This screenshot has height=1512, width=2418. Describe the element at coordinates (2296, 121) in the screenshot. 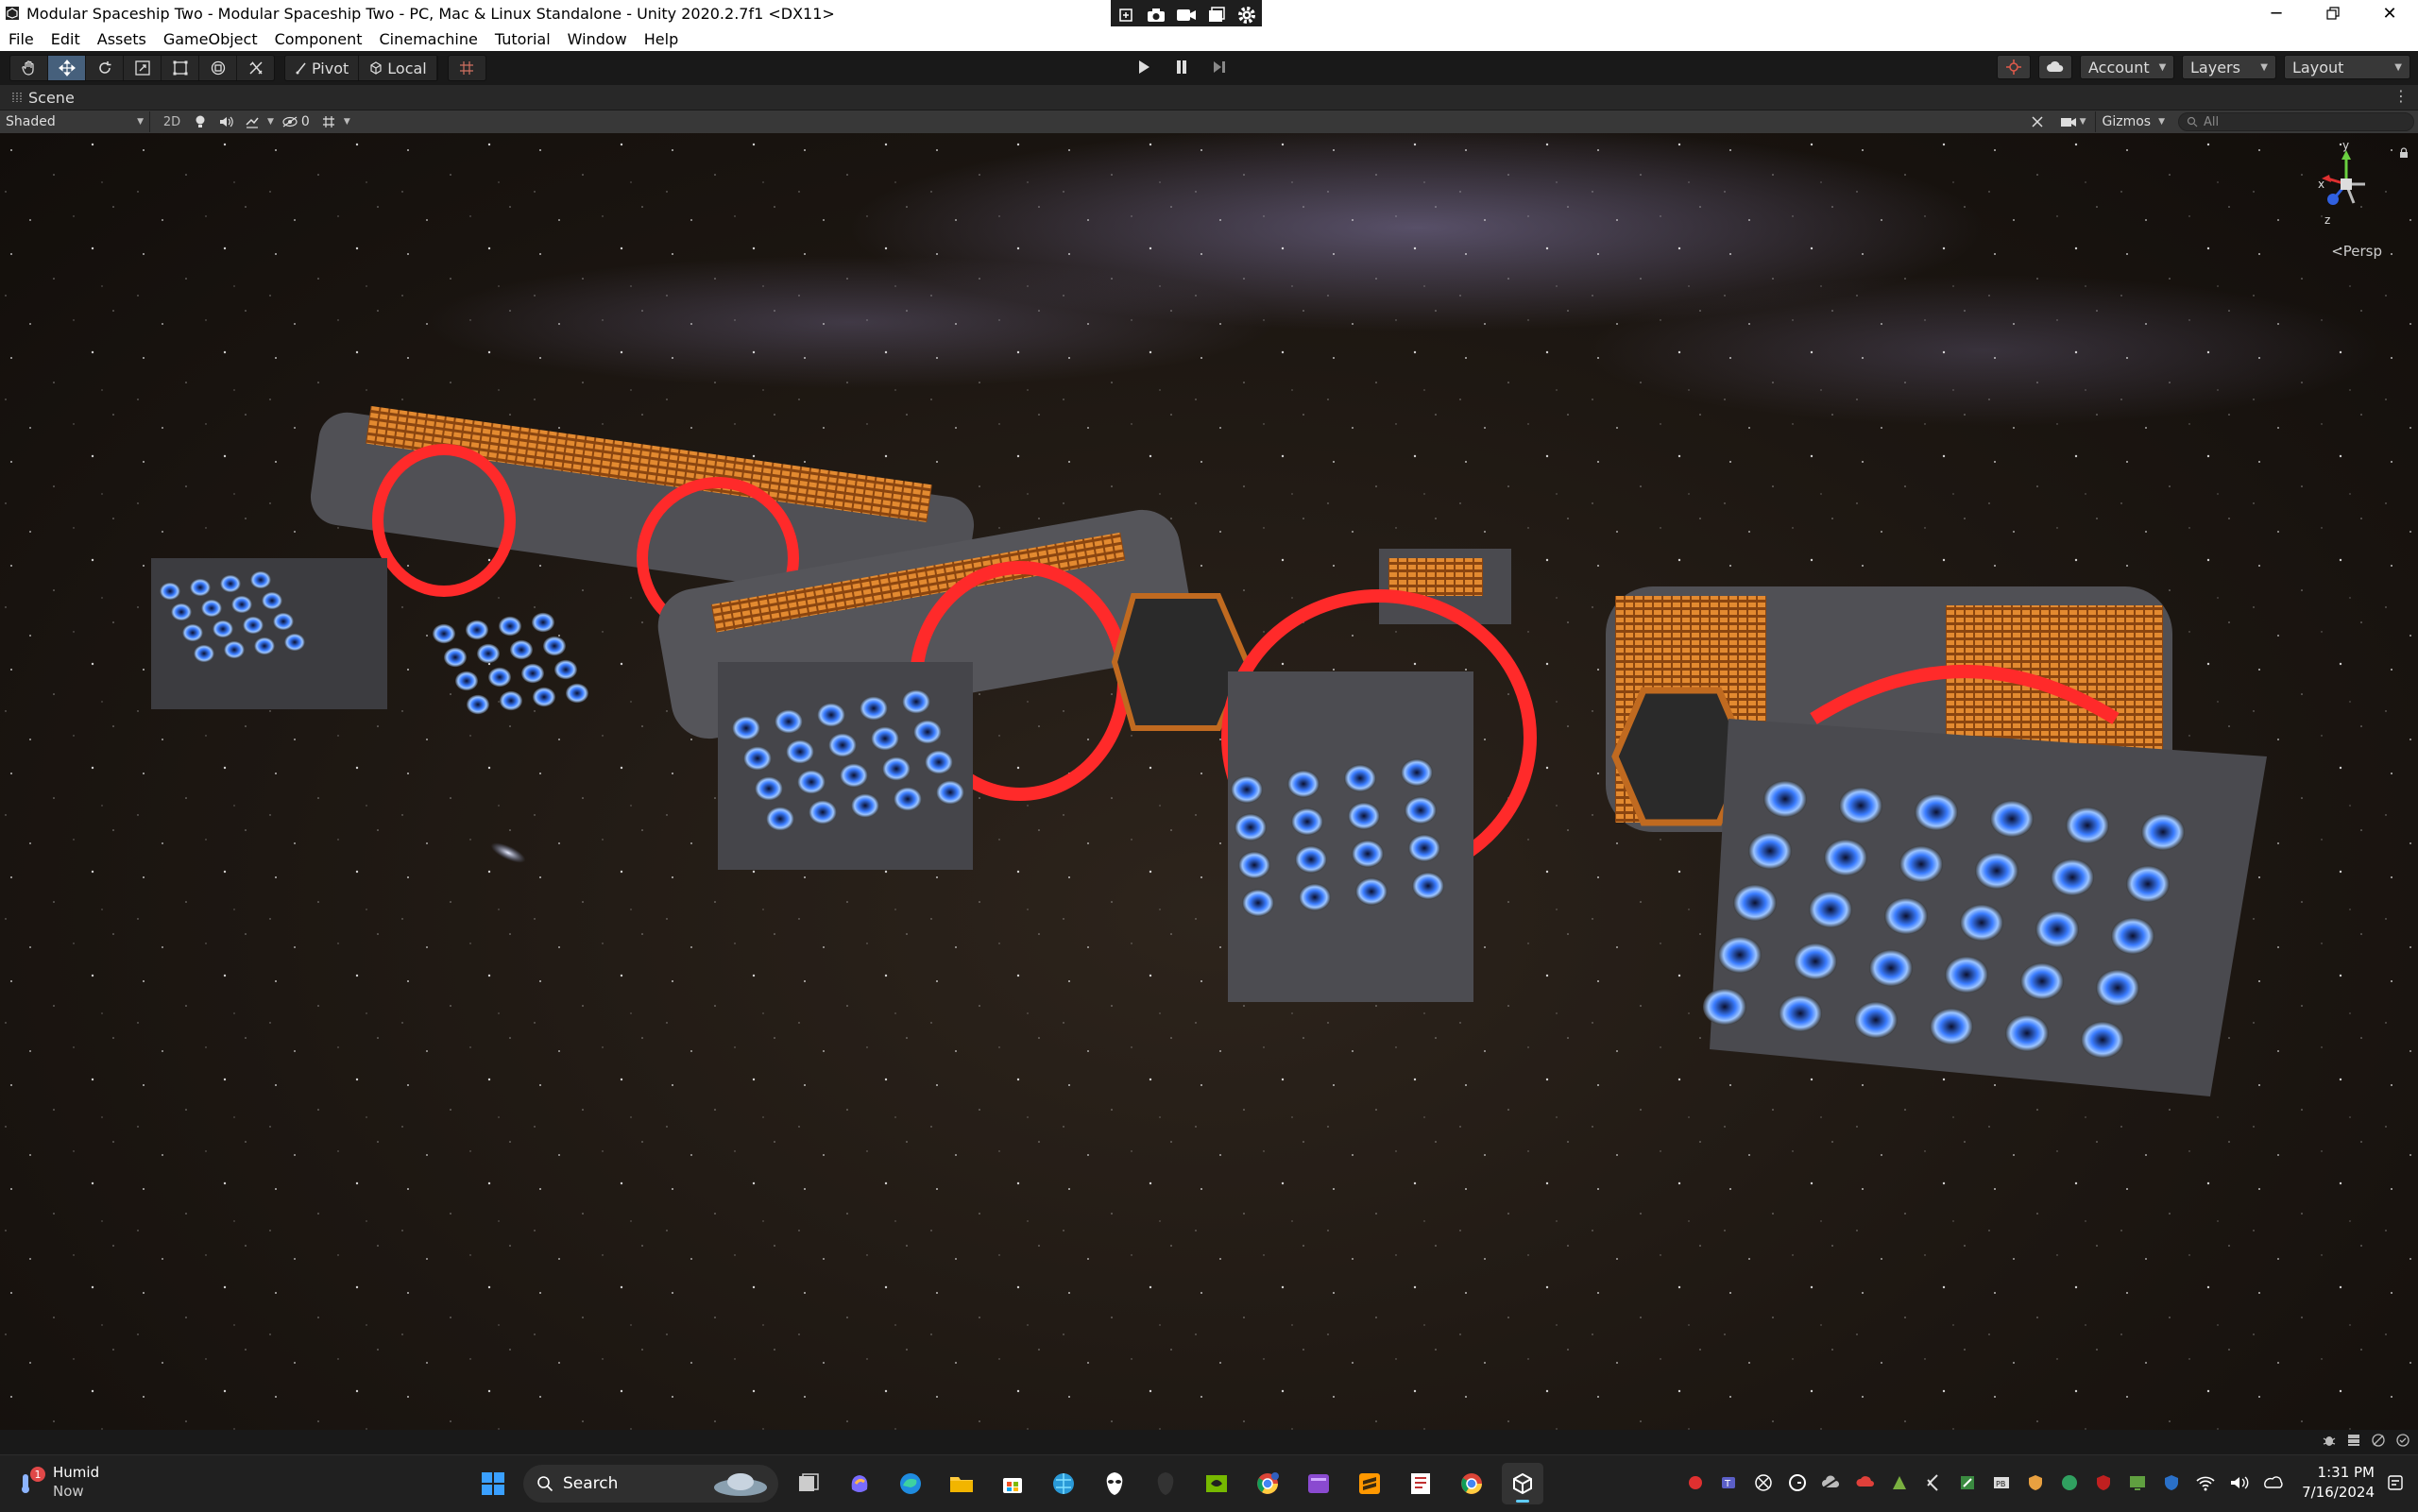

I see `scene-search-input: All` at that location.